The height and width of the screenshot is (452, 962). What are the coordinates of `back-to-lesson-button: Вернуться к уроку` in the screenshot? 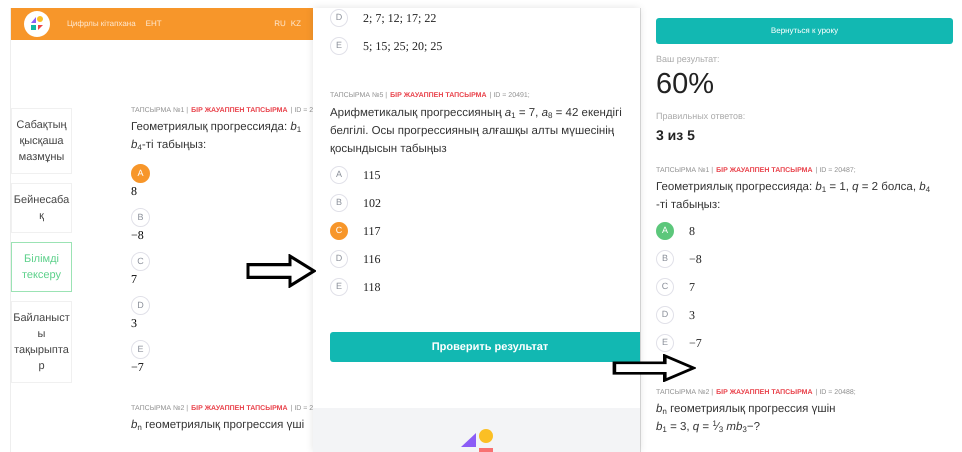 It's located at (804, 31).